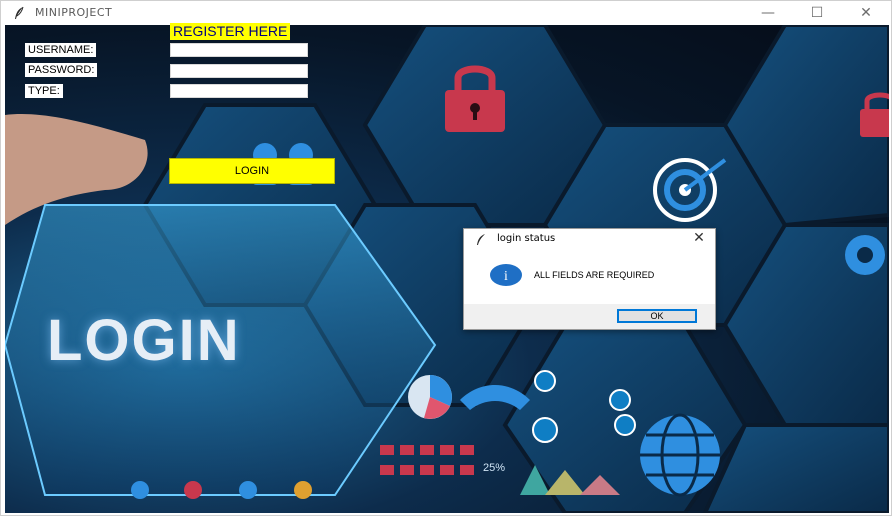 This screenshot has width=892, height=516. Describe the element at coordinates (699, 239) in the screenshot. I see `dialog-close-button: ✕` at that location.